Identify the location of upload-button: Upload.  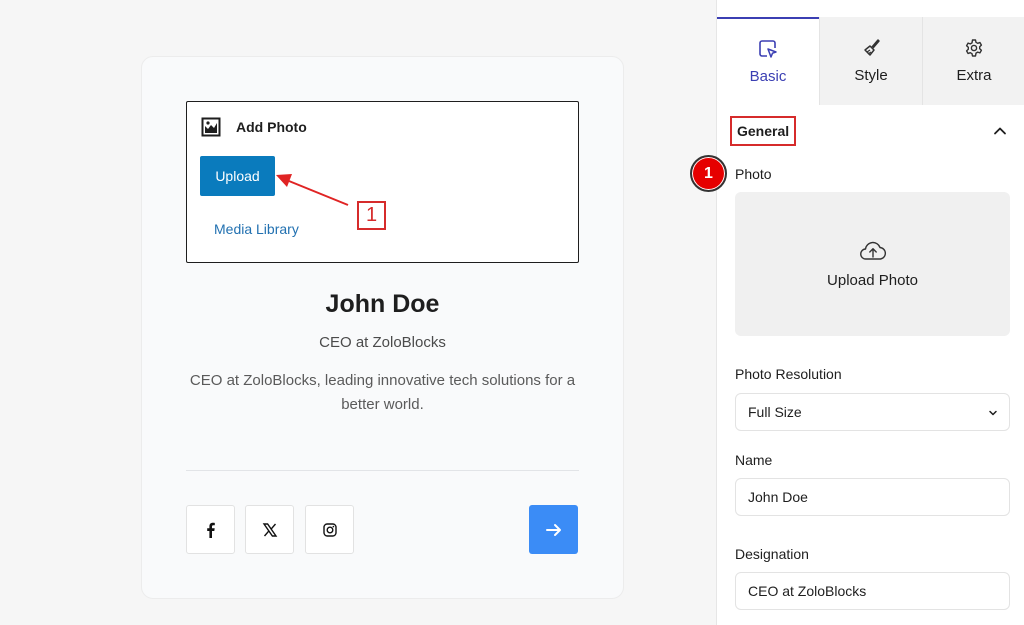
(237, 176).